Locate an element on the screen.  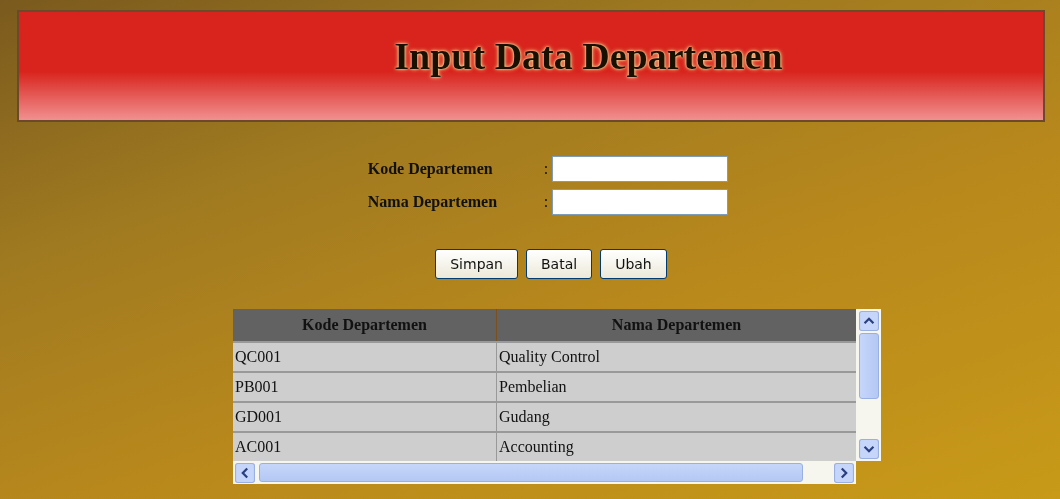
table-cell: Gudang is located at coordinates (676, 417).